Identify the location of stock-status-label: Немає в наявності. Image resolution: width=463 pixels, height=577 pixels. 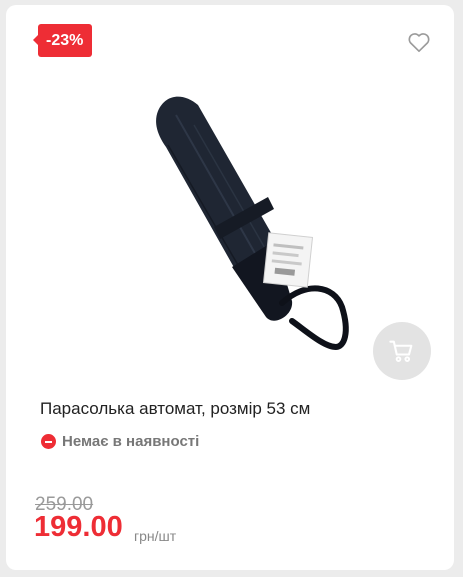
(131, 441).